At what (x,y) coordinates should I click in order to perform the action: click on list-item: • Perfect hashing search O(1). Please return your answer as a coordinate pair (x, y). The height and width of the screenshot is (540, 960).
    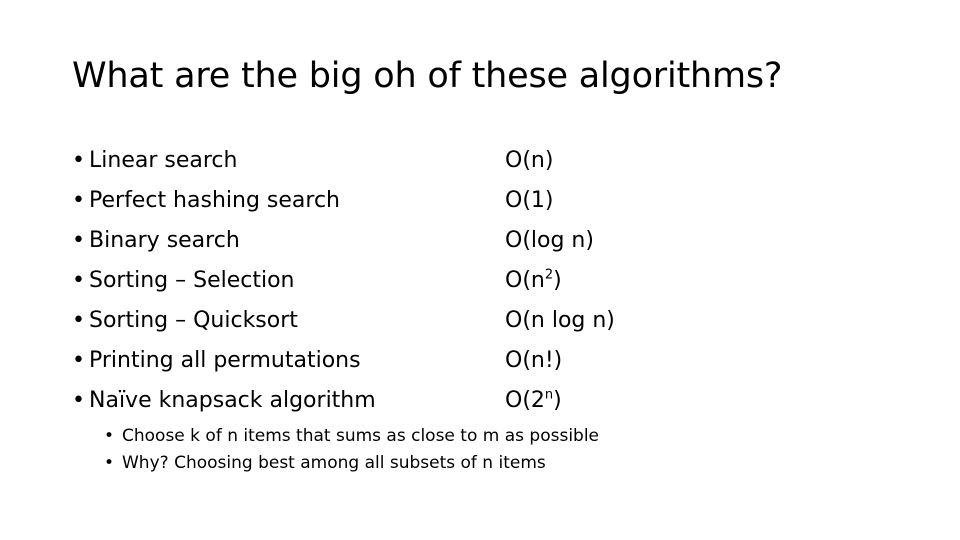
    Looking at the image, I should click on (472, 206).